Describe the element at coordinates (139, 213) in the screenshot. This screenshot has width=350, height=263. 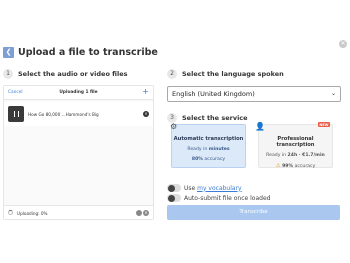
I see `pause-all-icon` at that location.